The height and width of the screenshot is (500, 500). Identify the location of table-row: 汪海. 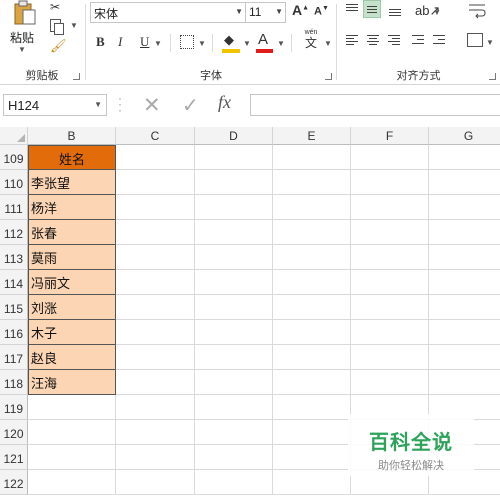
(72, 382).